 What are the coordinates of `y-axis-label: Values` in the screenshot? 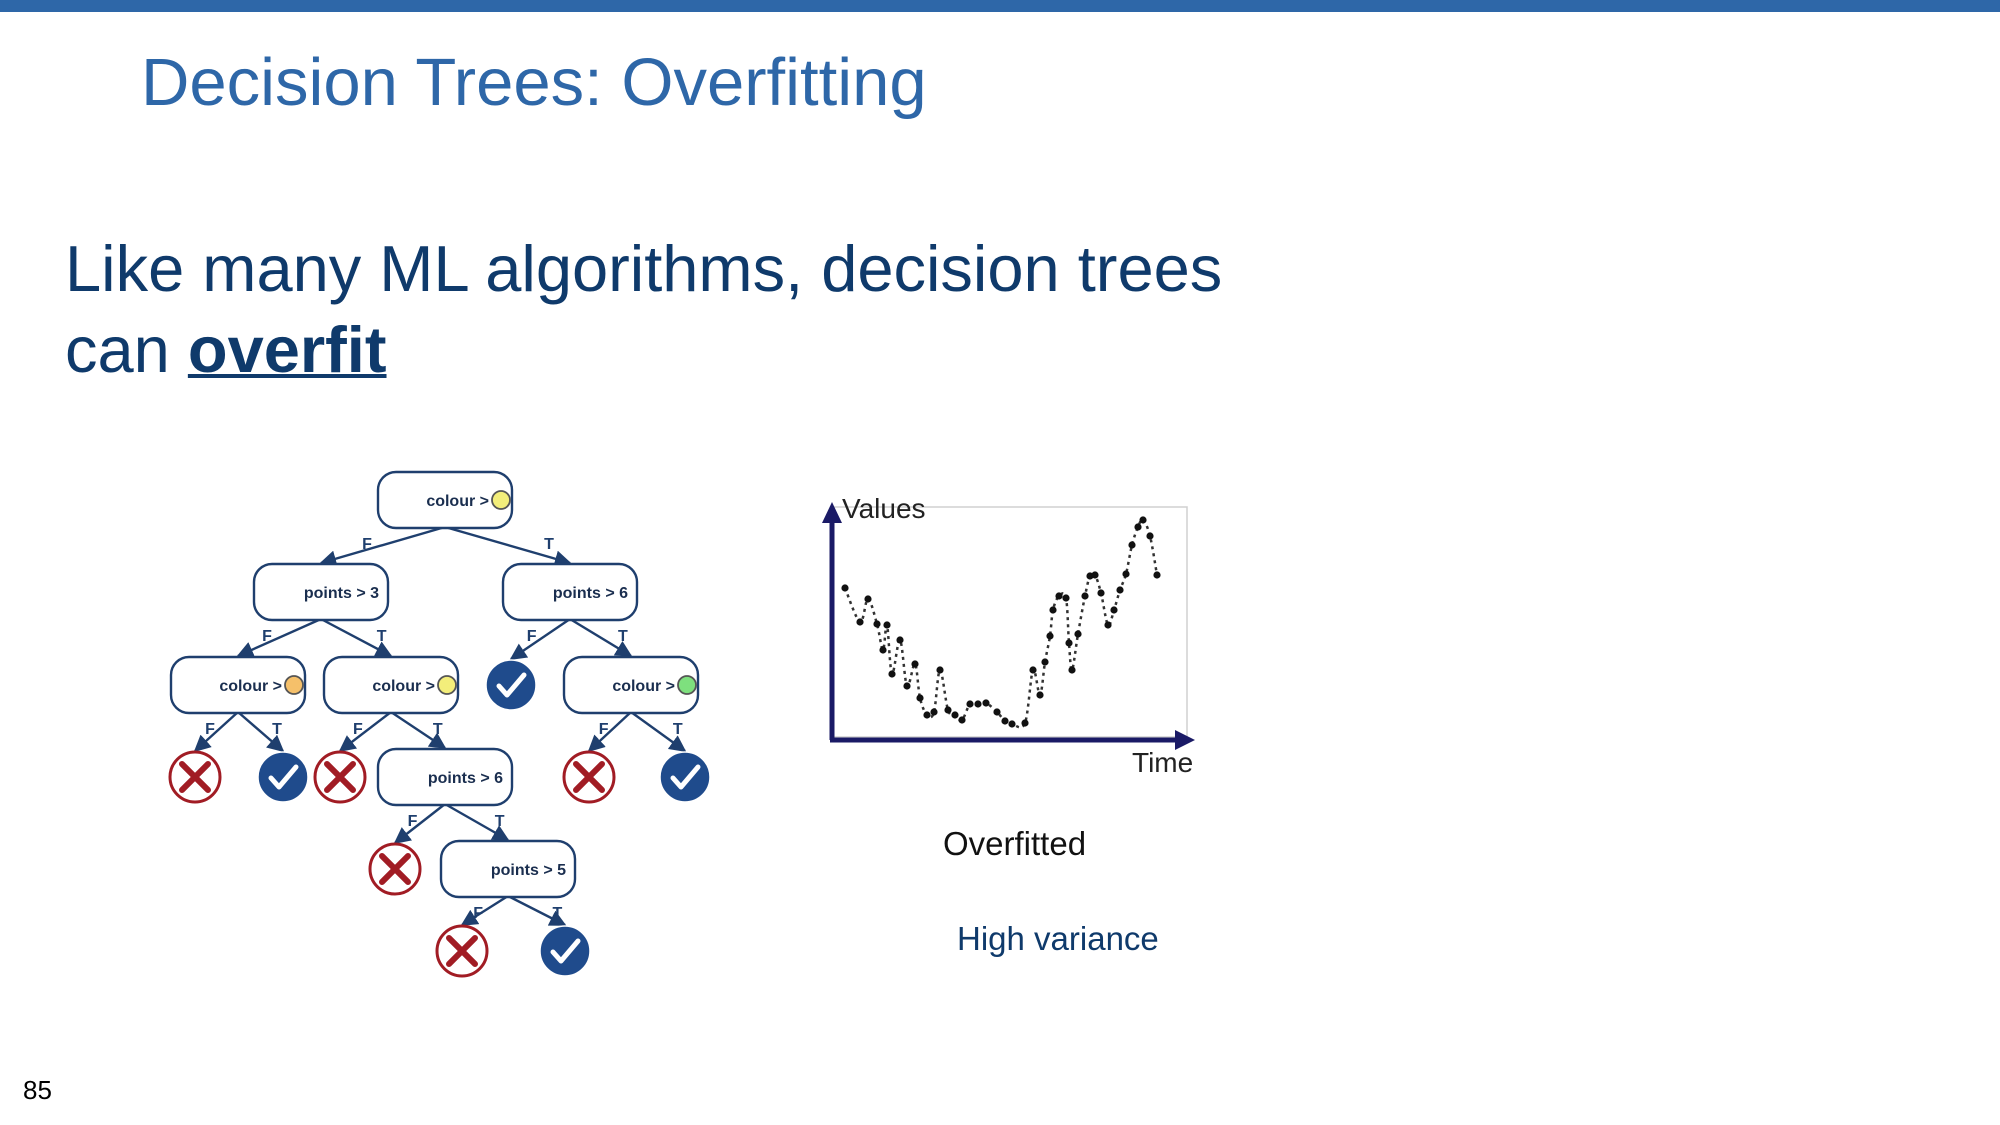 It's located at (884, 508).